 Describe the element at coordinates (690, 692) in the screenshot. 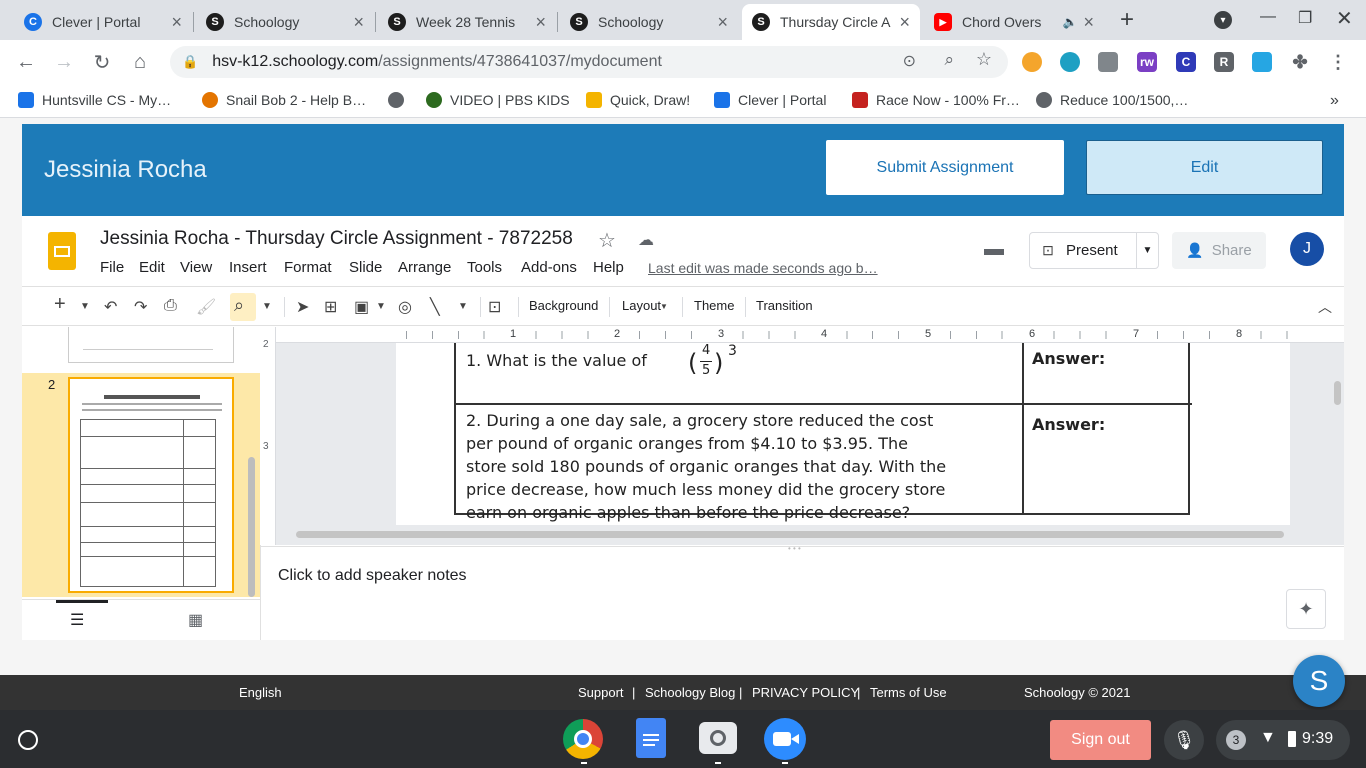

I see `schoology-blog-link: Schoology Blog` at that location.